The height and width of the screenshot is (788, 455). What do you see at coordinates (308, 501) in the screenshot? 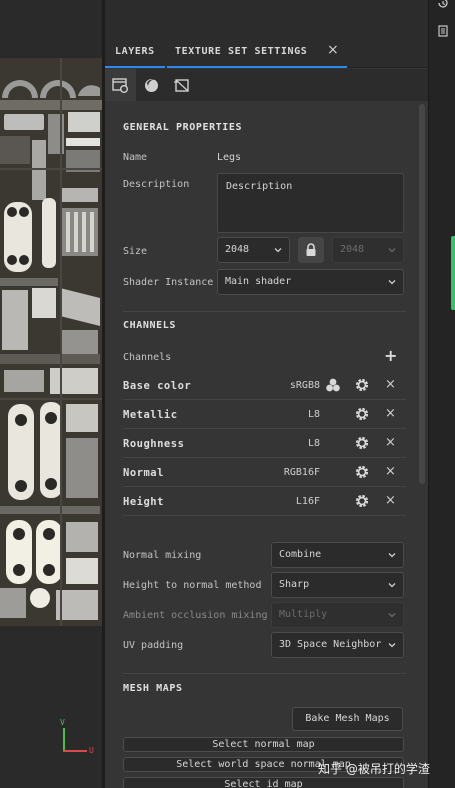
I see `channel-format: L16F` at bounding box center [308, 501].